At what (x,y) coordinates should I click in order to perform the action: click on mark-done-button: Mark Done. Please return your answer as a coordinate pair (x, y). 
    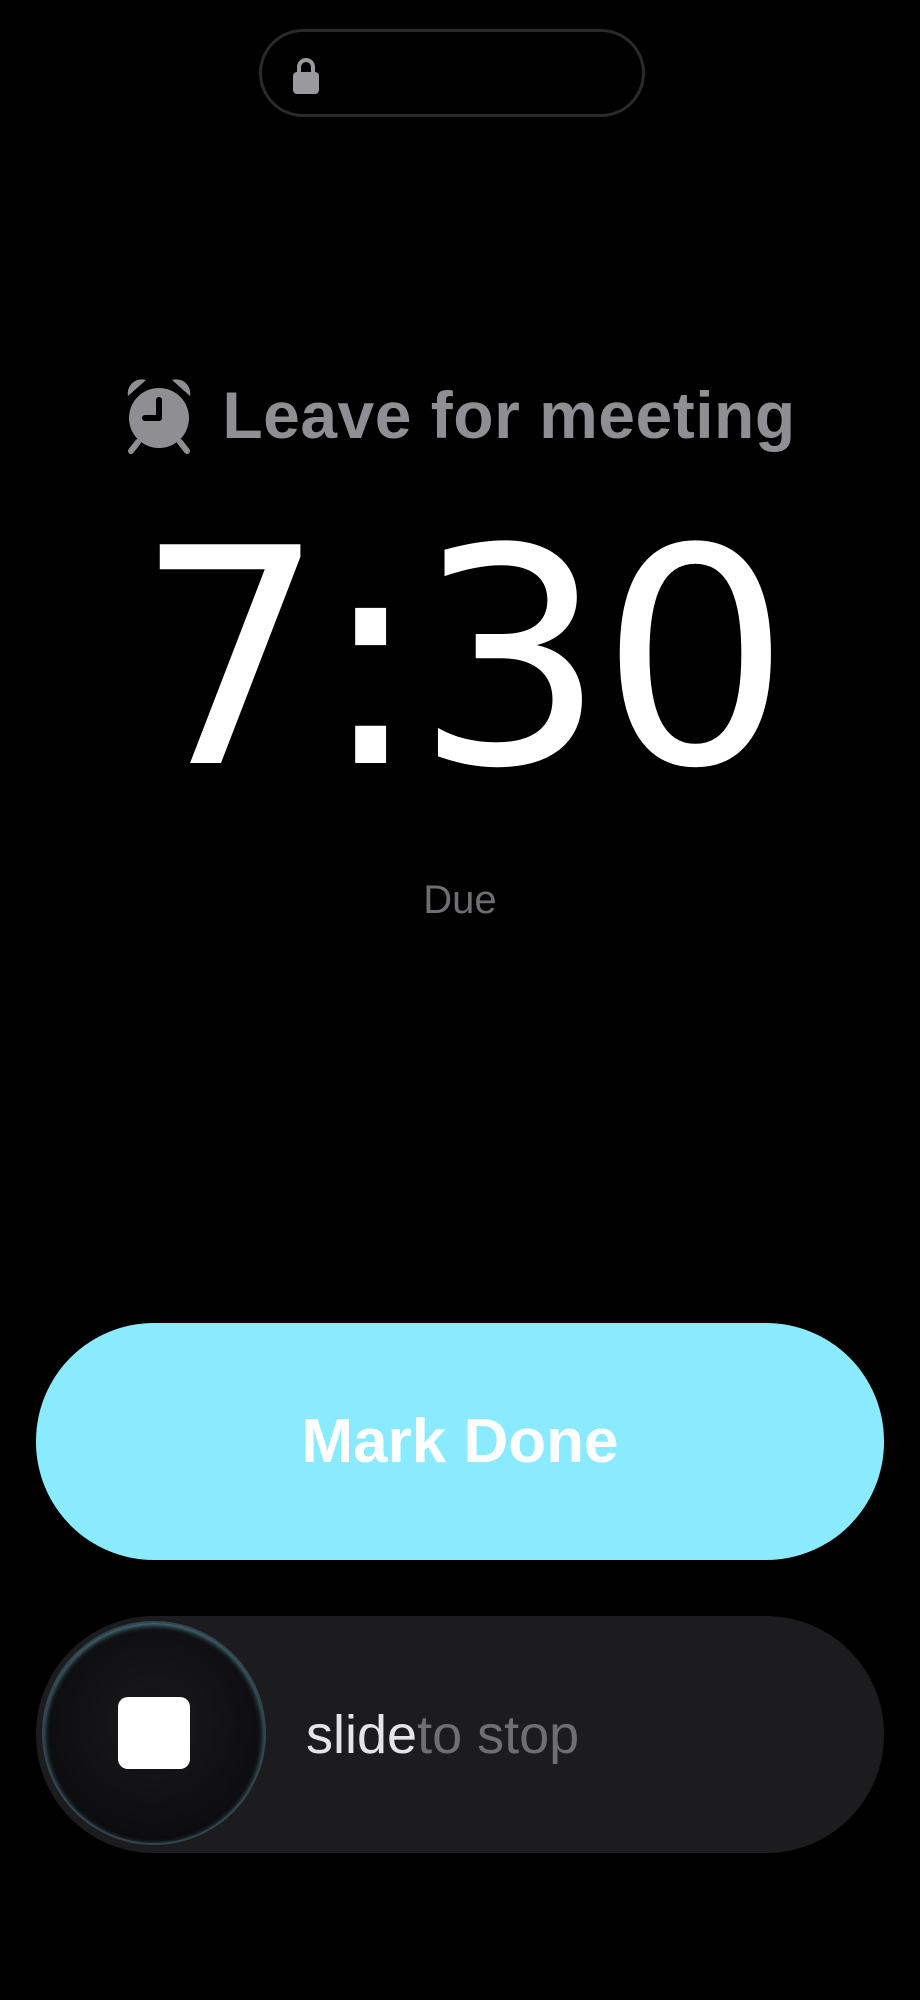
    Looking at the image, I should click on (460, 1441).